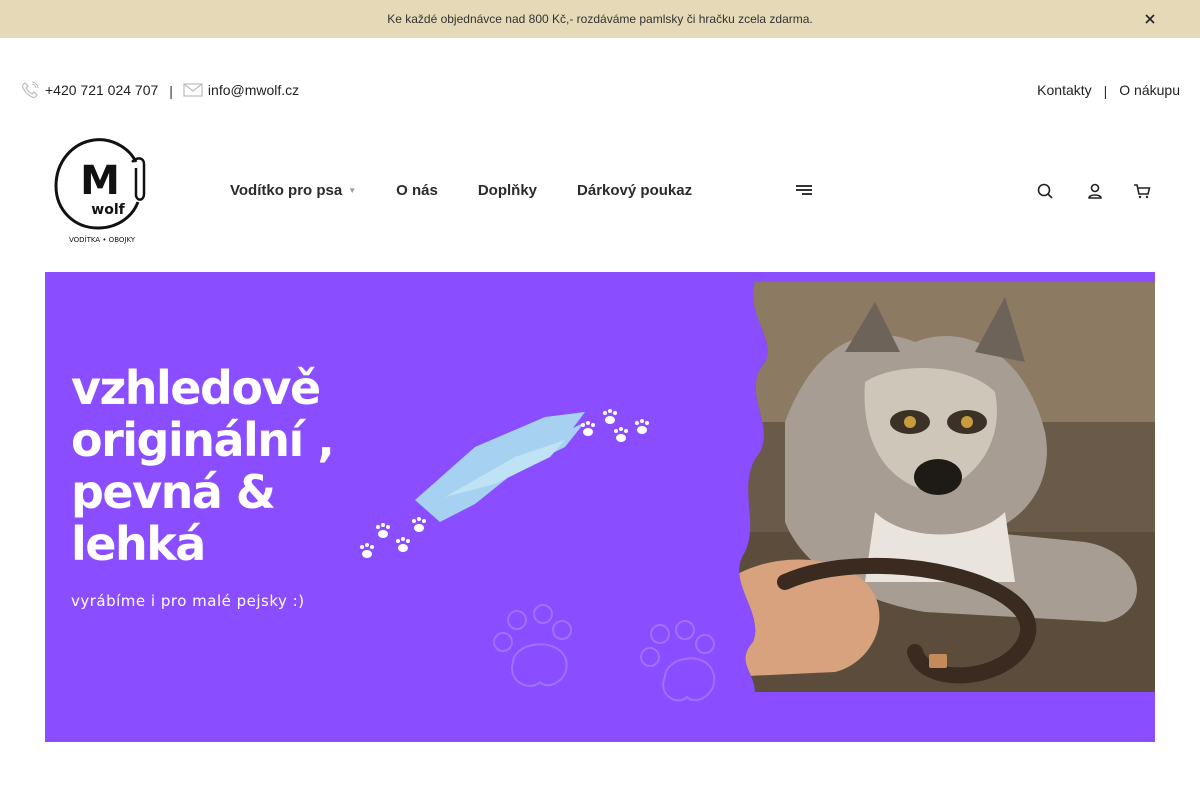  Describe the element at coordinates (1064, 90) in the screenshot. I see `contacts-link: Kontakty` at that location.